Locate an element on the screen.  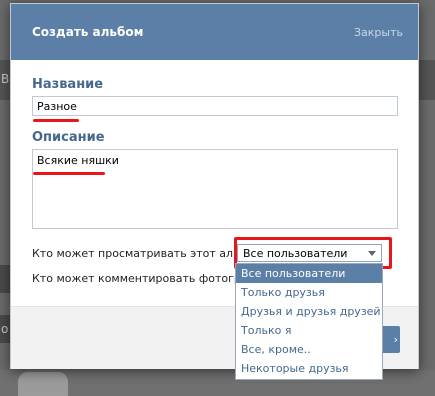
name-label: Название is located at coordinates (68, 84).